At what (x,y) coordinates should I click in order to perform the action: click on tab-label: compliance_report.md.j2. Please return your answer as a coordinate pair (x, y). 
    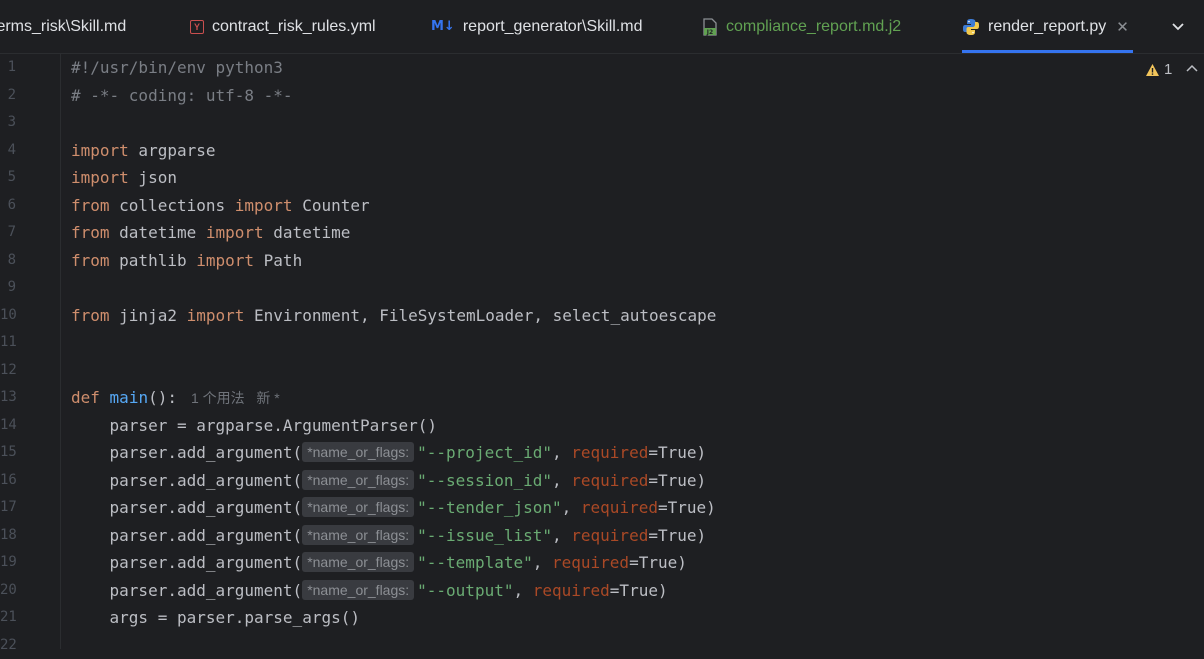
    Looking at the image, I should click on (813, 27).